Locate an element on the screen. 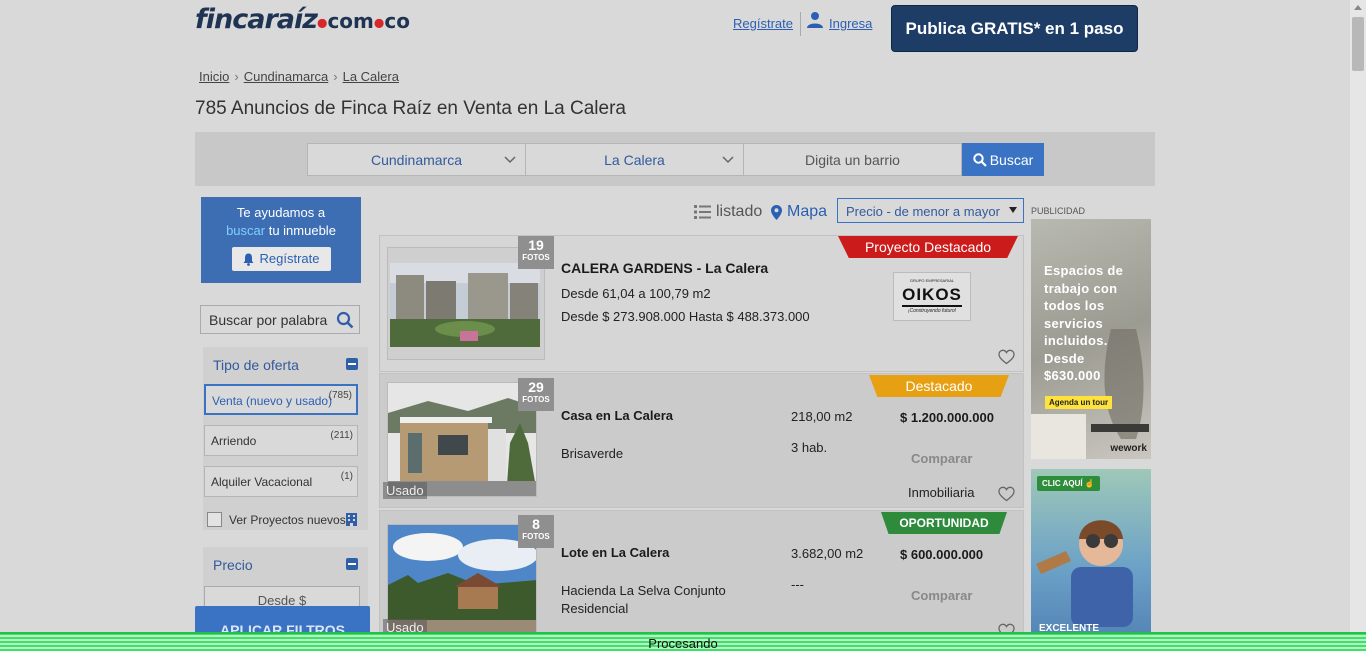 The width and height of the screenshot is (1366, 651). help-line1: Te ayudamos a is located at coordinates (281, 212).